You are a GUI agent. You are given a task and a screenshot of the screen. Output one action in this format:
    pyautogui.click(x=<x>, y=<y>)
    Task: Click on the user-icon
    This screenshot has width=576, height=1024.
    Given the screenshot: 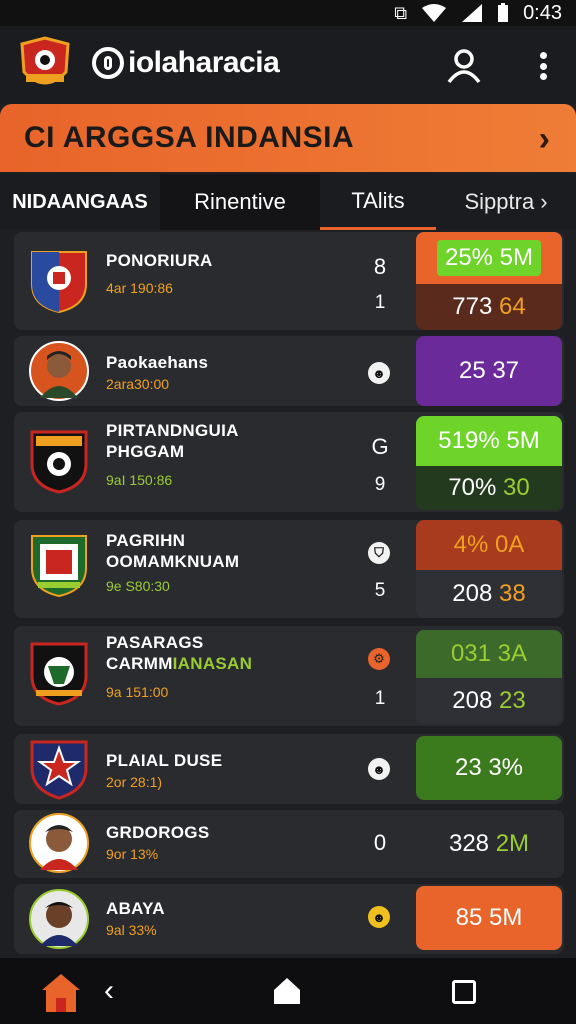 What is the action you would take?
    pyautogui.click(x=464, y=66)
    